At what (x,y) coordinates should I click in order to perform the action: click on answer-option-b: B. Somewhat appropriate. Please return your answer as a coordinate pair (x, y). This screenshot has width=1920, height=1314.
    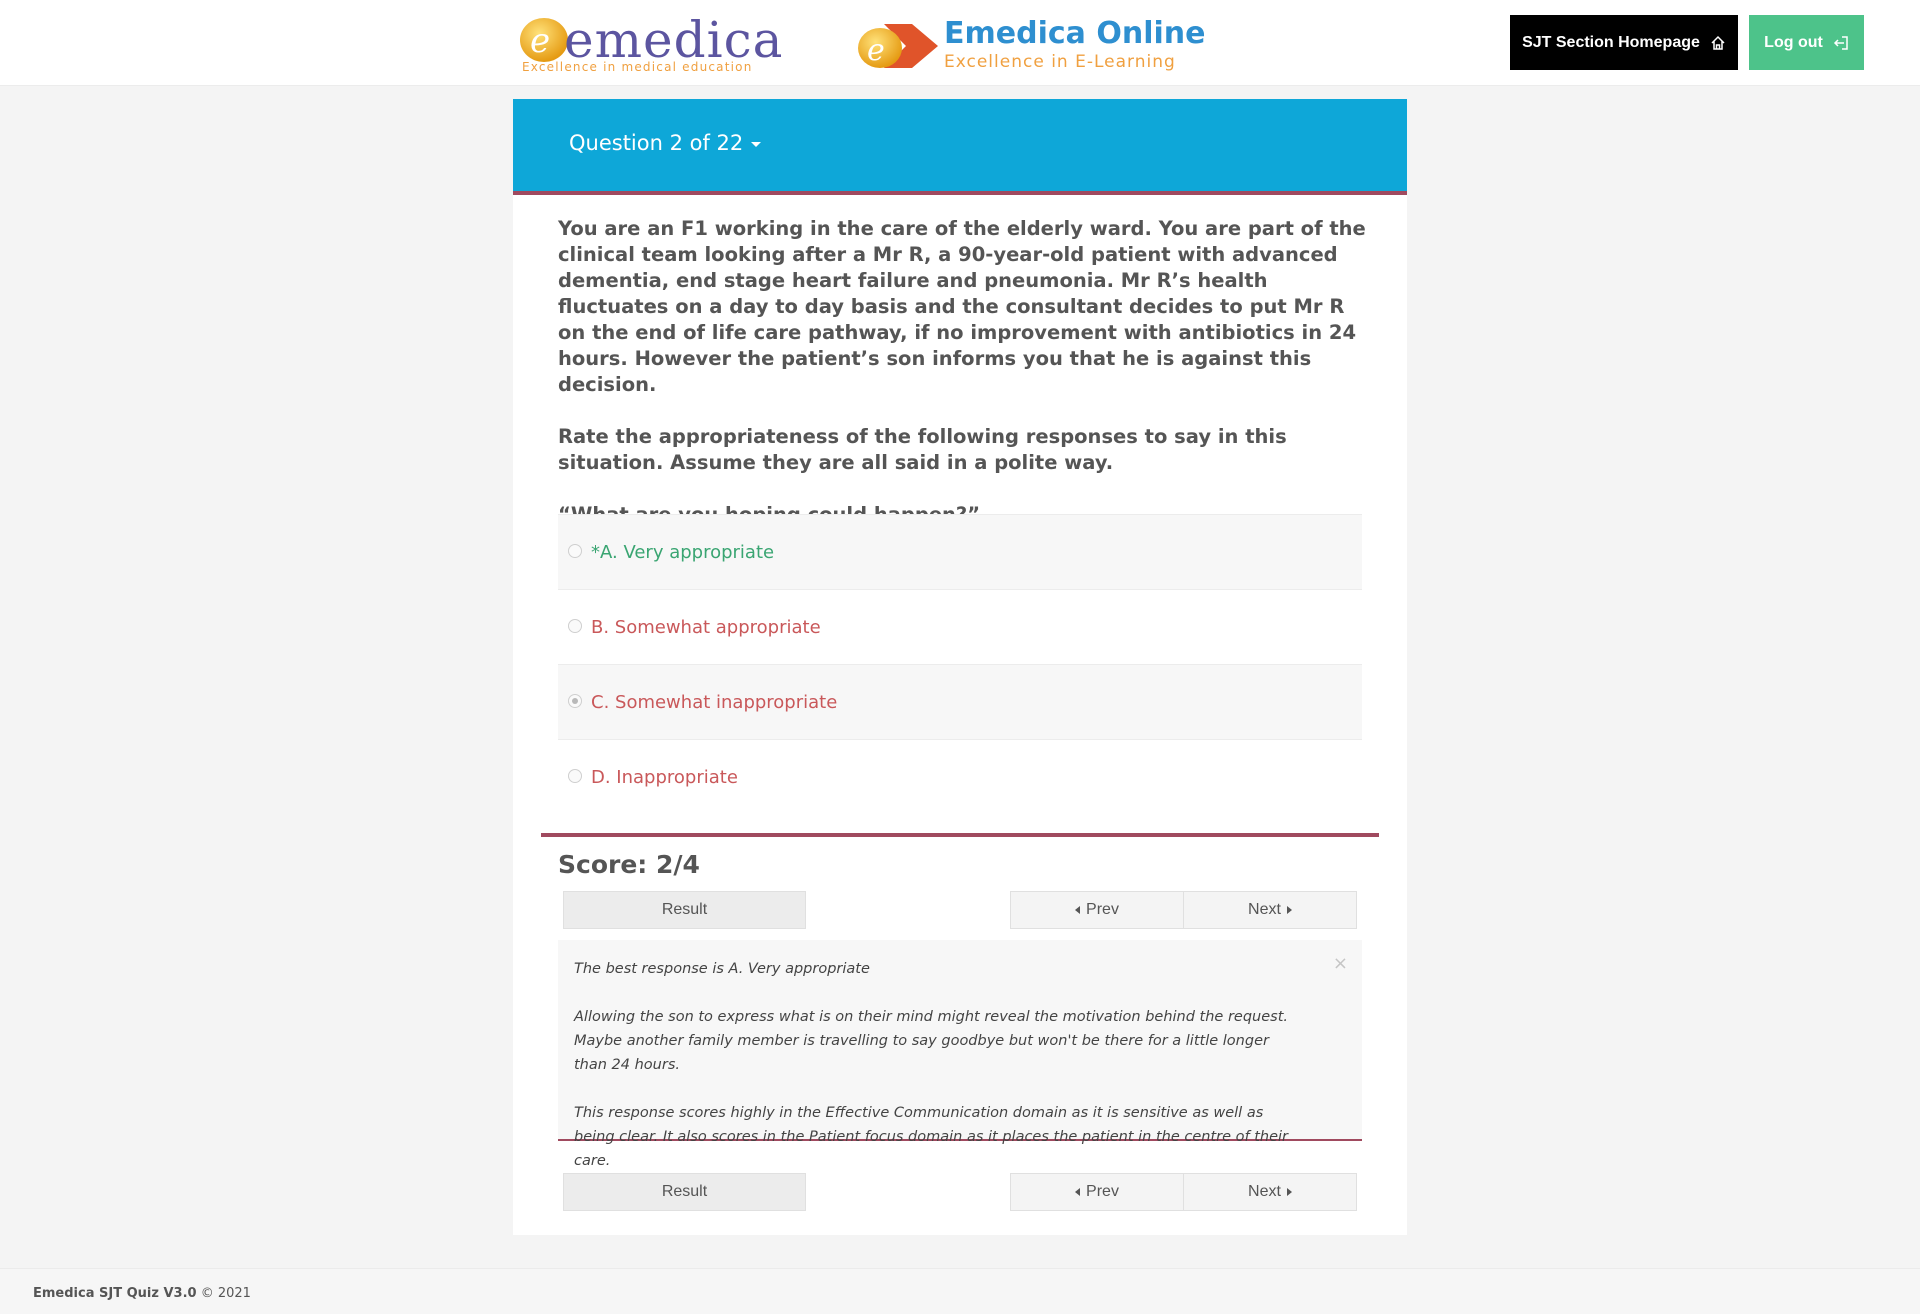
    Looking at the image, I should click on (960, 626).